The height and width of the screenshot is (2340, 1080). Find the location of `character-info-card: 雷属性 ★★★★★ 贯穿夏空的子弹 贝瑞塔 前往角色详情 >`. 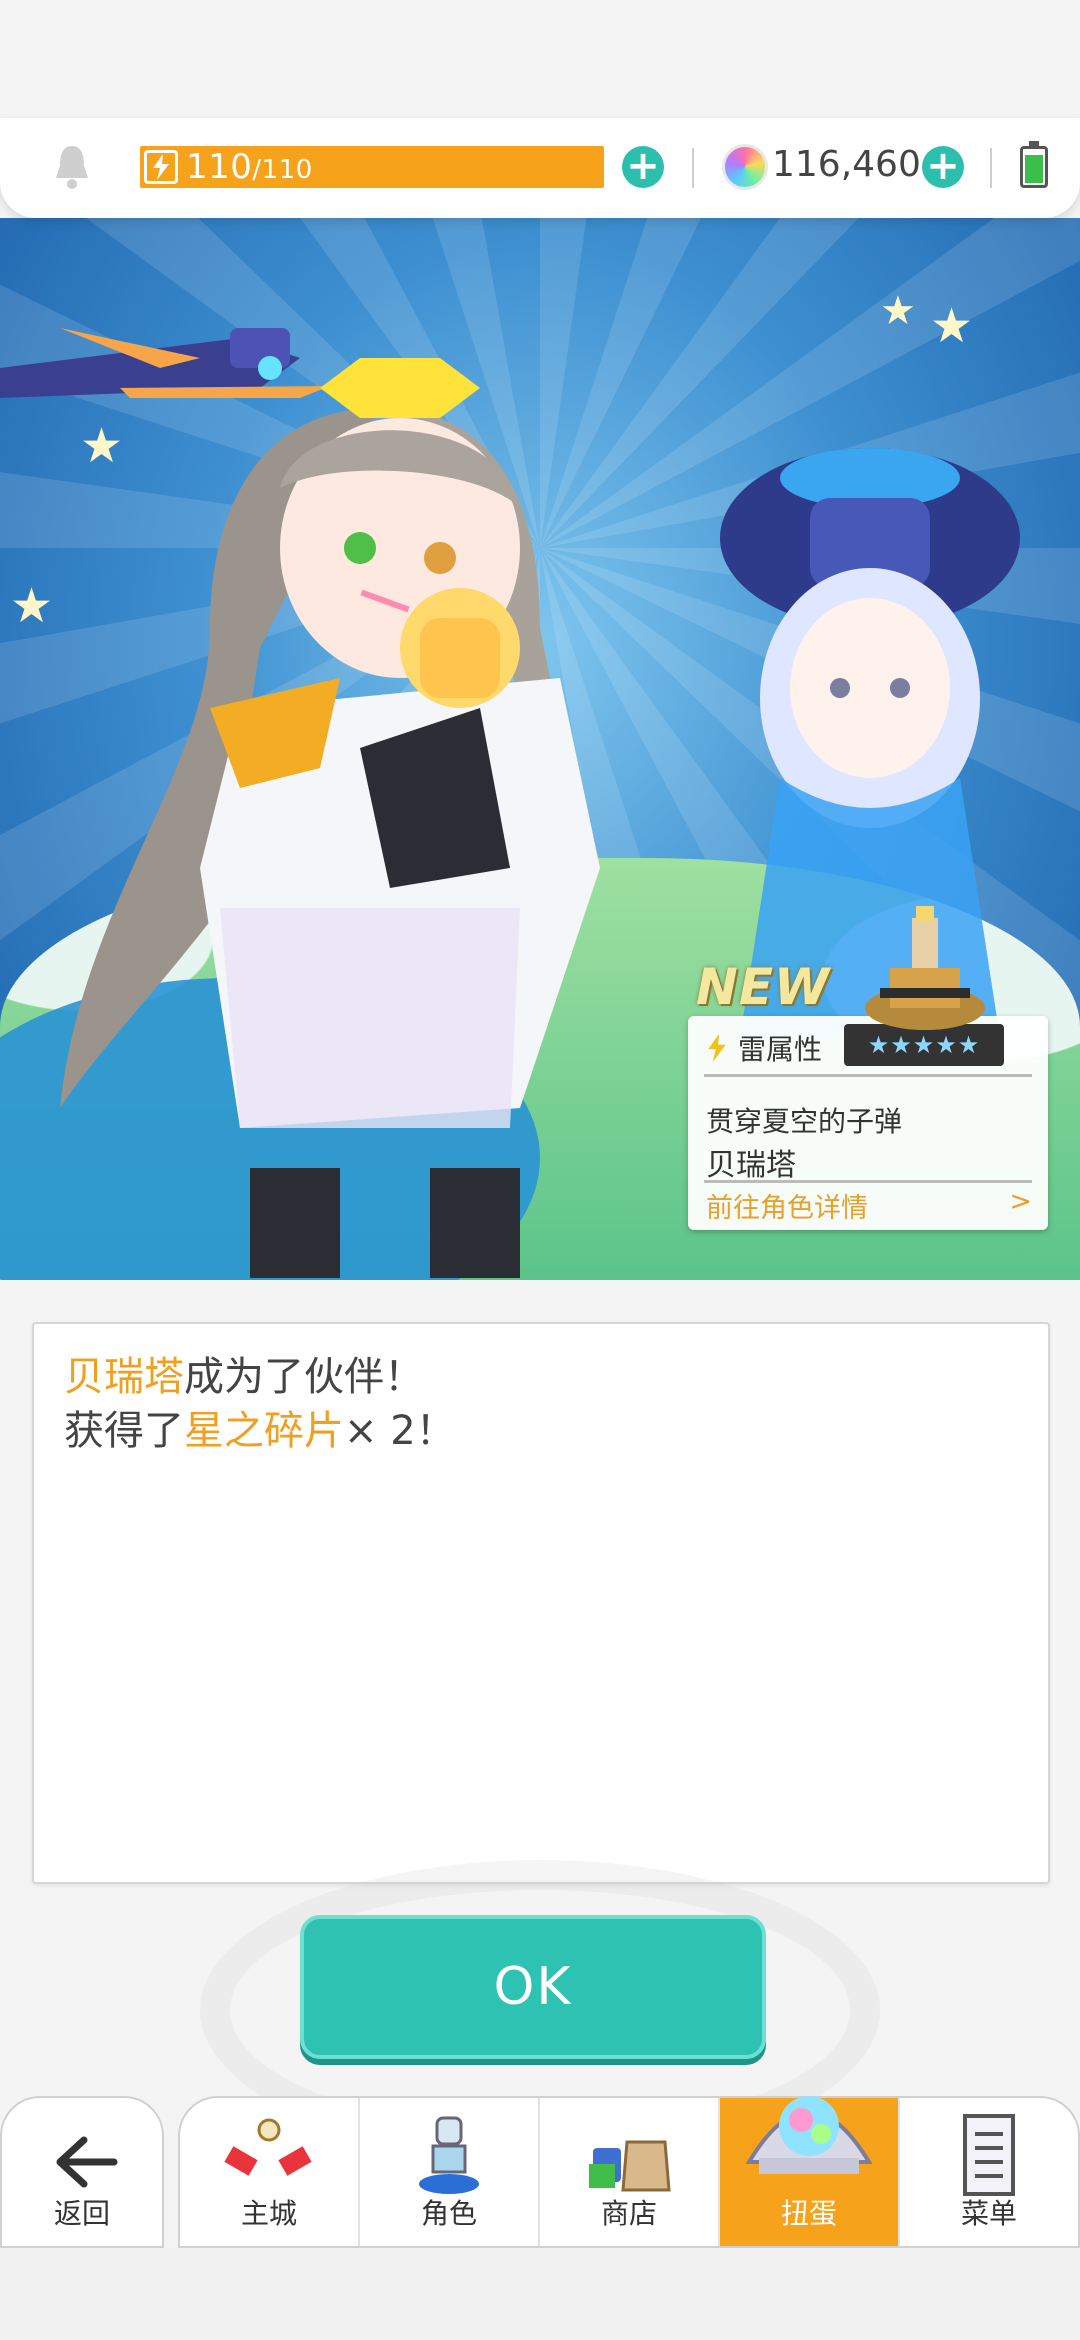

character-info-card: 雷属性 ★★★★★ 贯穿夏空的子弹 贝瑞塔 前往角色详情 > is located at coordinates (868, 1123).